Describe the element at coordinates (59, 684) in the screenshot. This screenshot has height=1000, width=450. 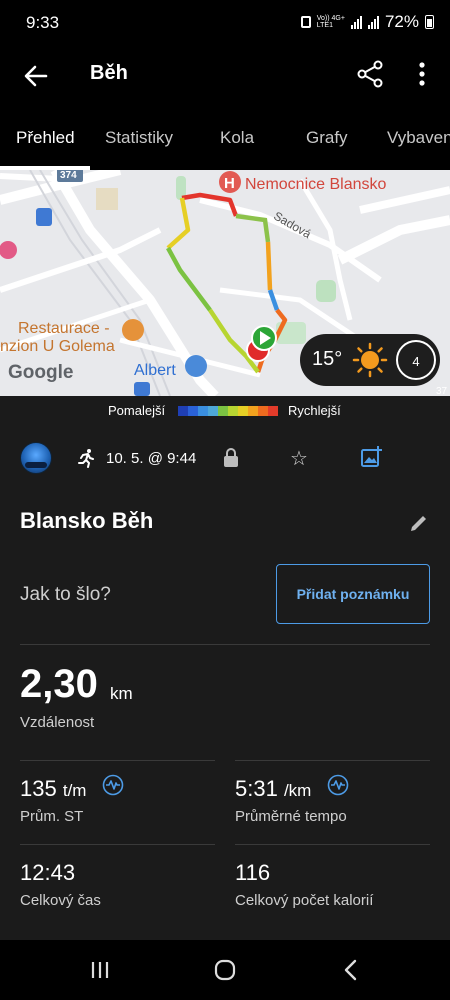
I see `distance-value: 2,30` at that location.